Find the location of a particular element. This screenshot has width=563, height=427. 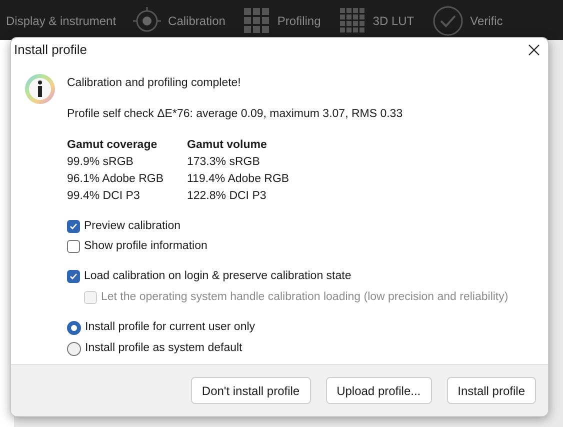

checkbox-label: Show profile information is located at coordinates (146, 246).